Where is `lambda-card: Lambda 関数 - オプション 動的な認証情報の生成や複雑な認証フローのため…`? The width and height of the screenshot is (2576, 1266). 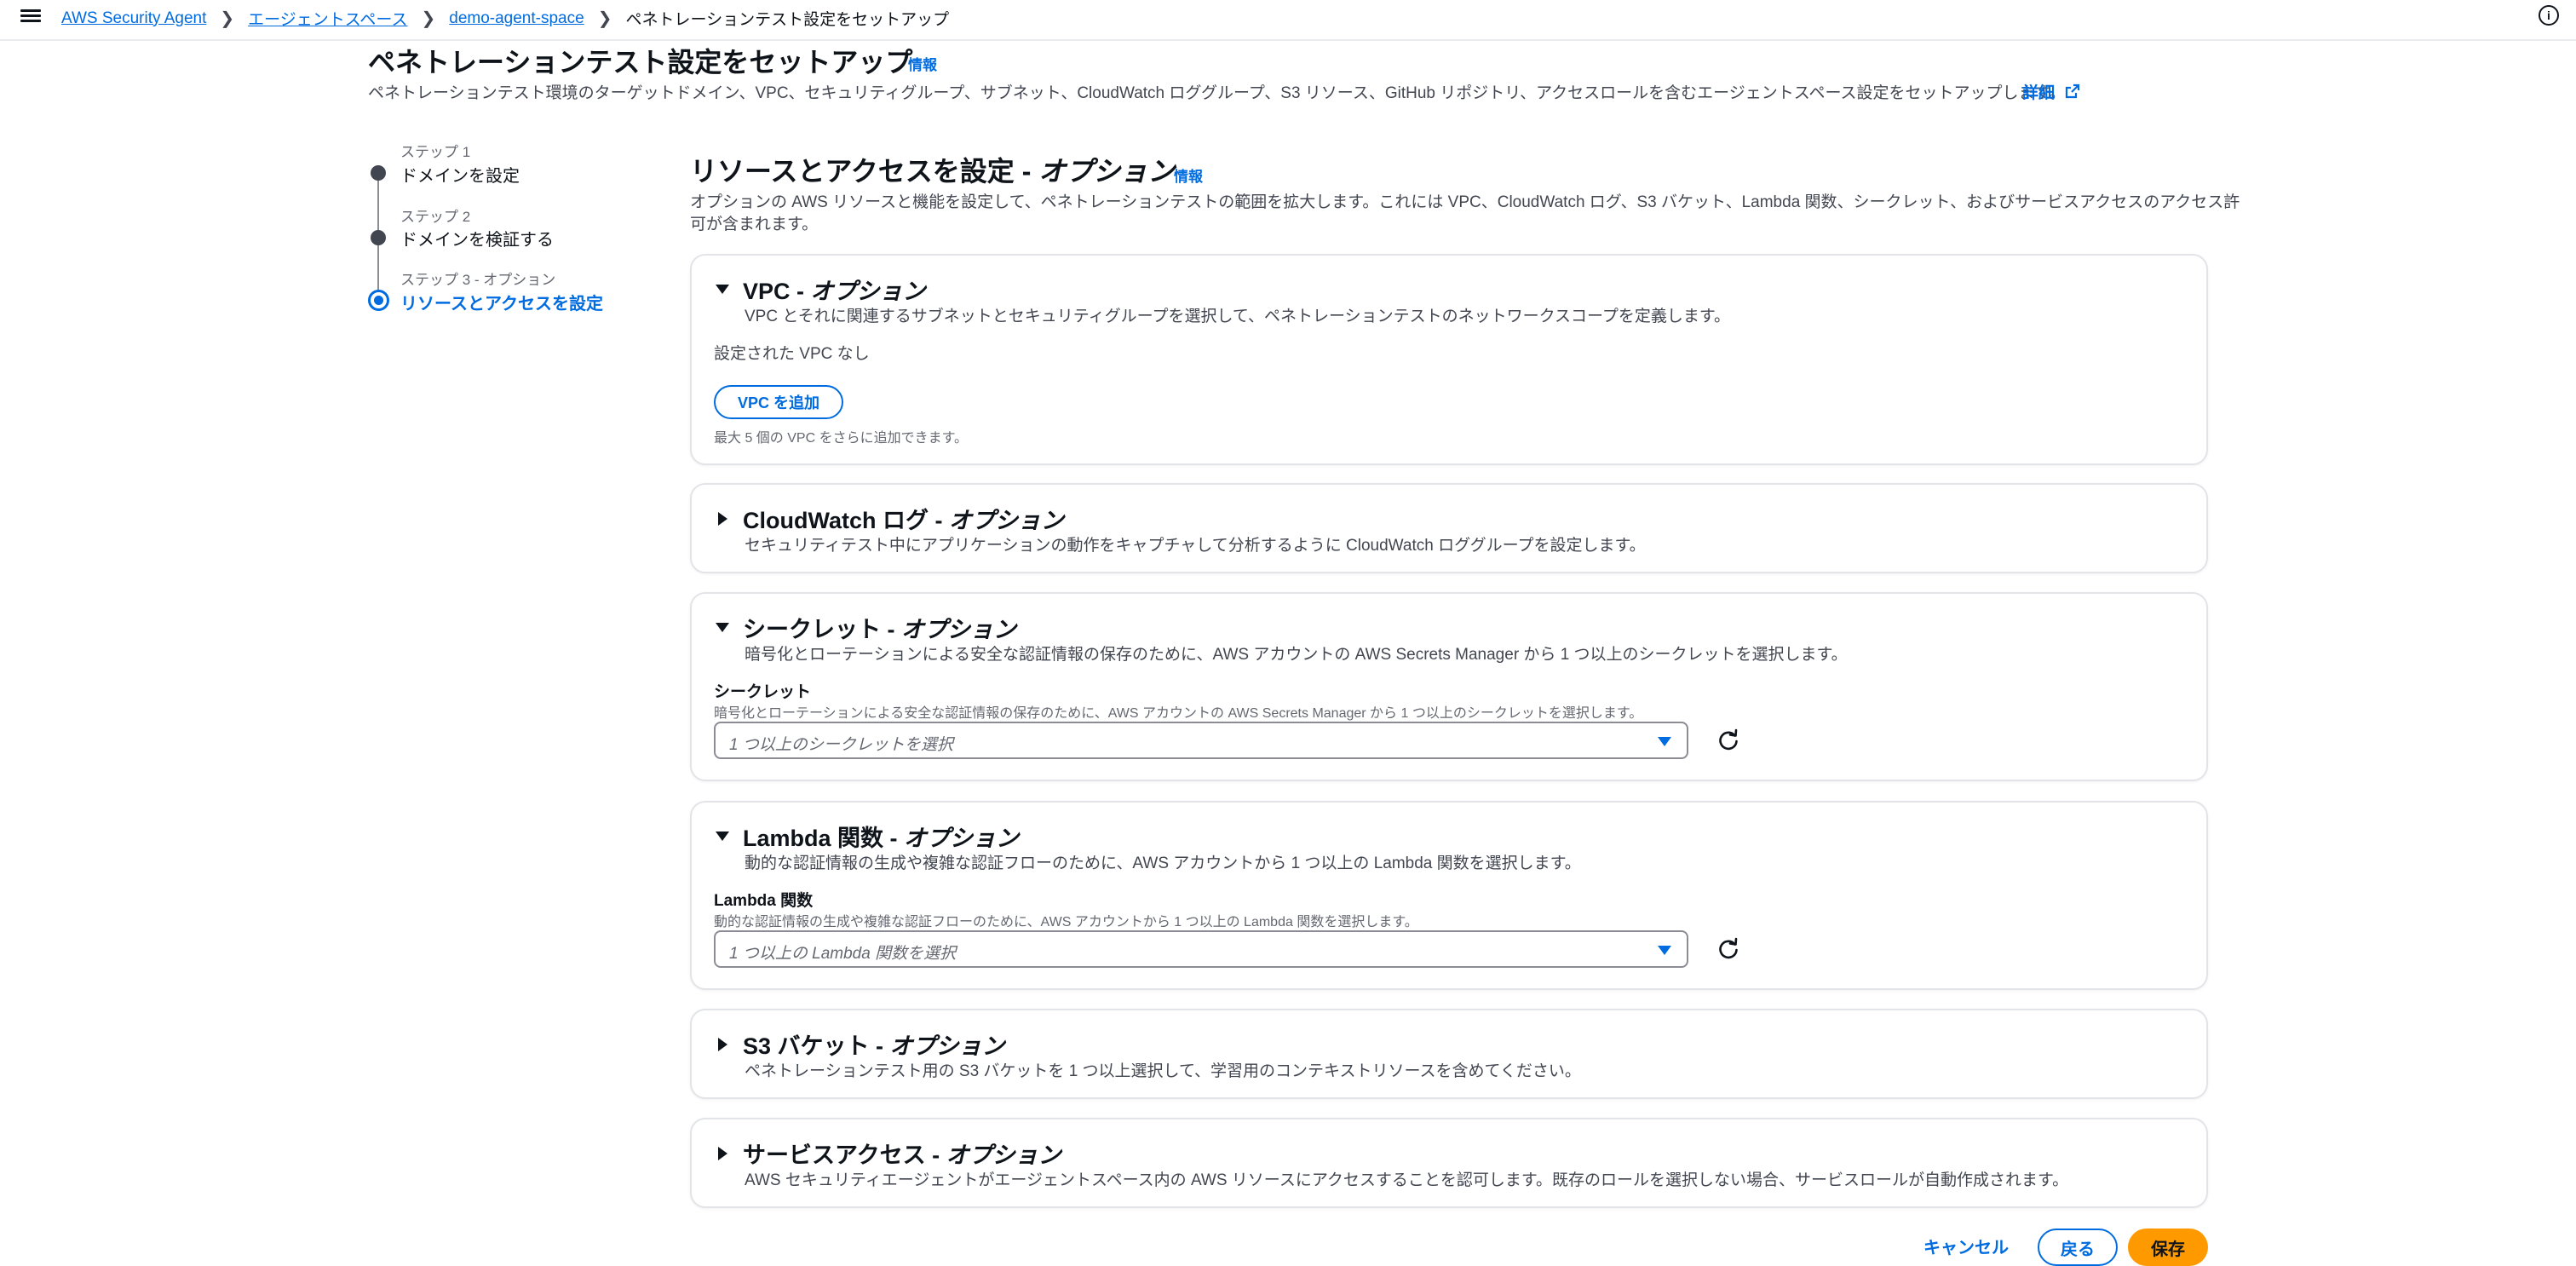 lambda-card: Lambda 関数 - オプション 動的な認証情報の生成や複雑な認証フローのため… is located at coordinates (1449, 895).